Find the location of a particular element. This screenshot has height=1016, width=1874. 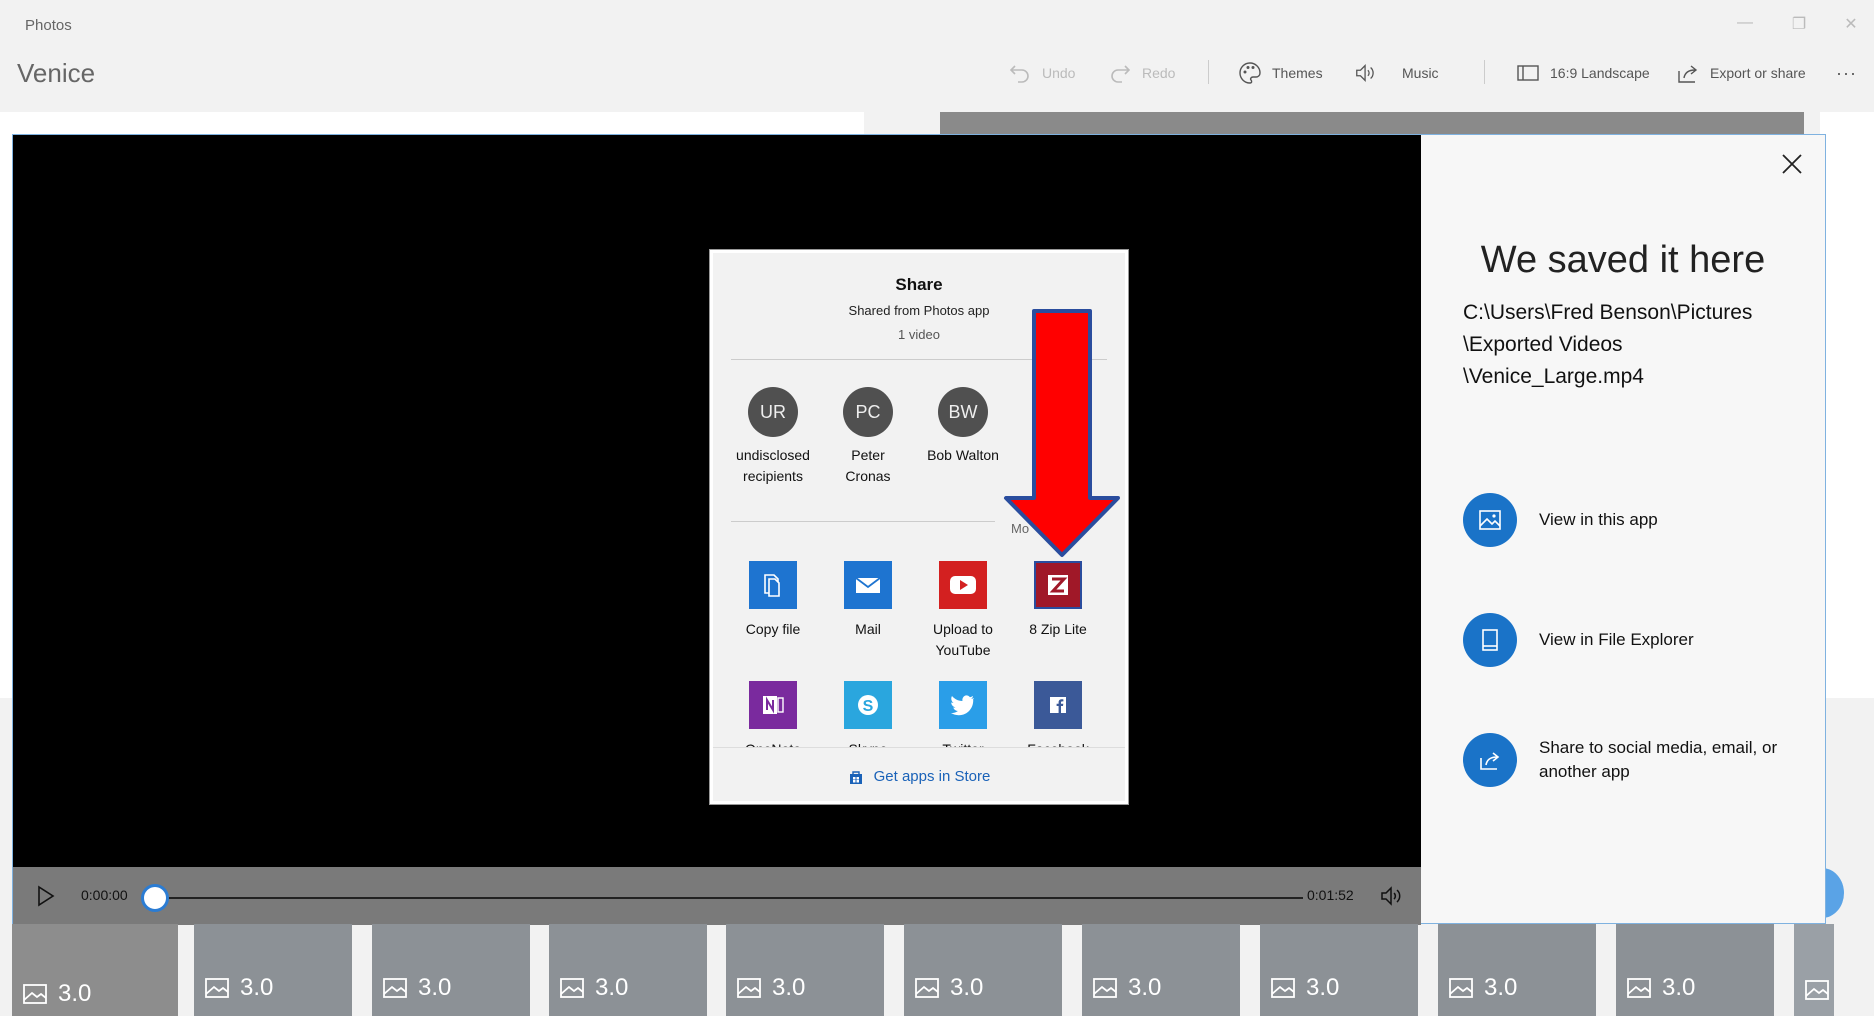

contact-undisclosed-recipients: UR undisclosed recipients is located at coordinates (773, 437).